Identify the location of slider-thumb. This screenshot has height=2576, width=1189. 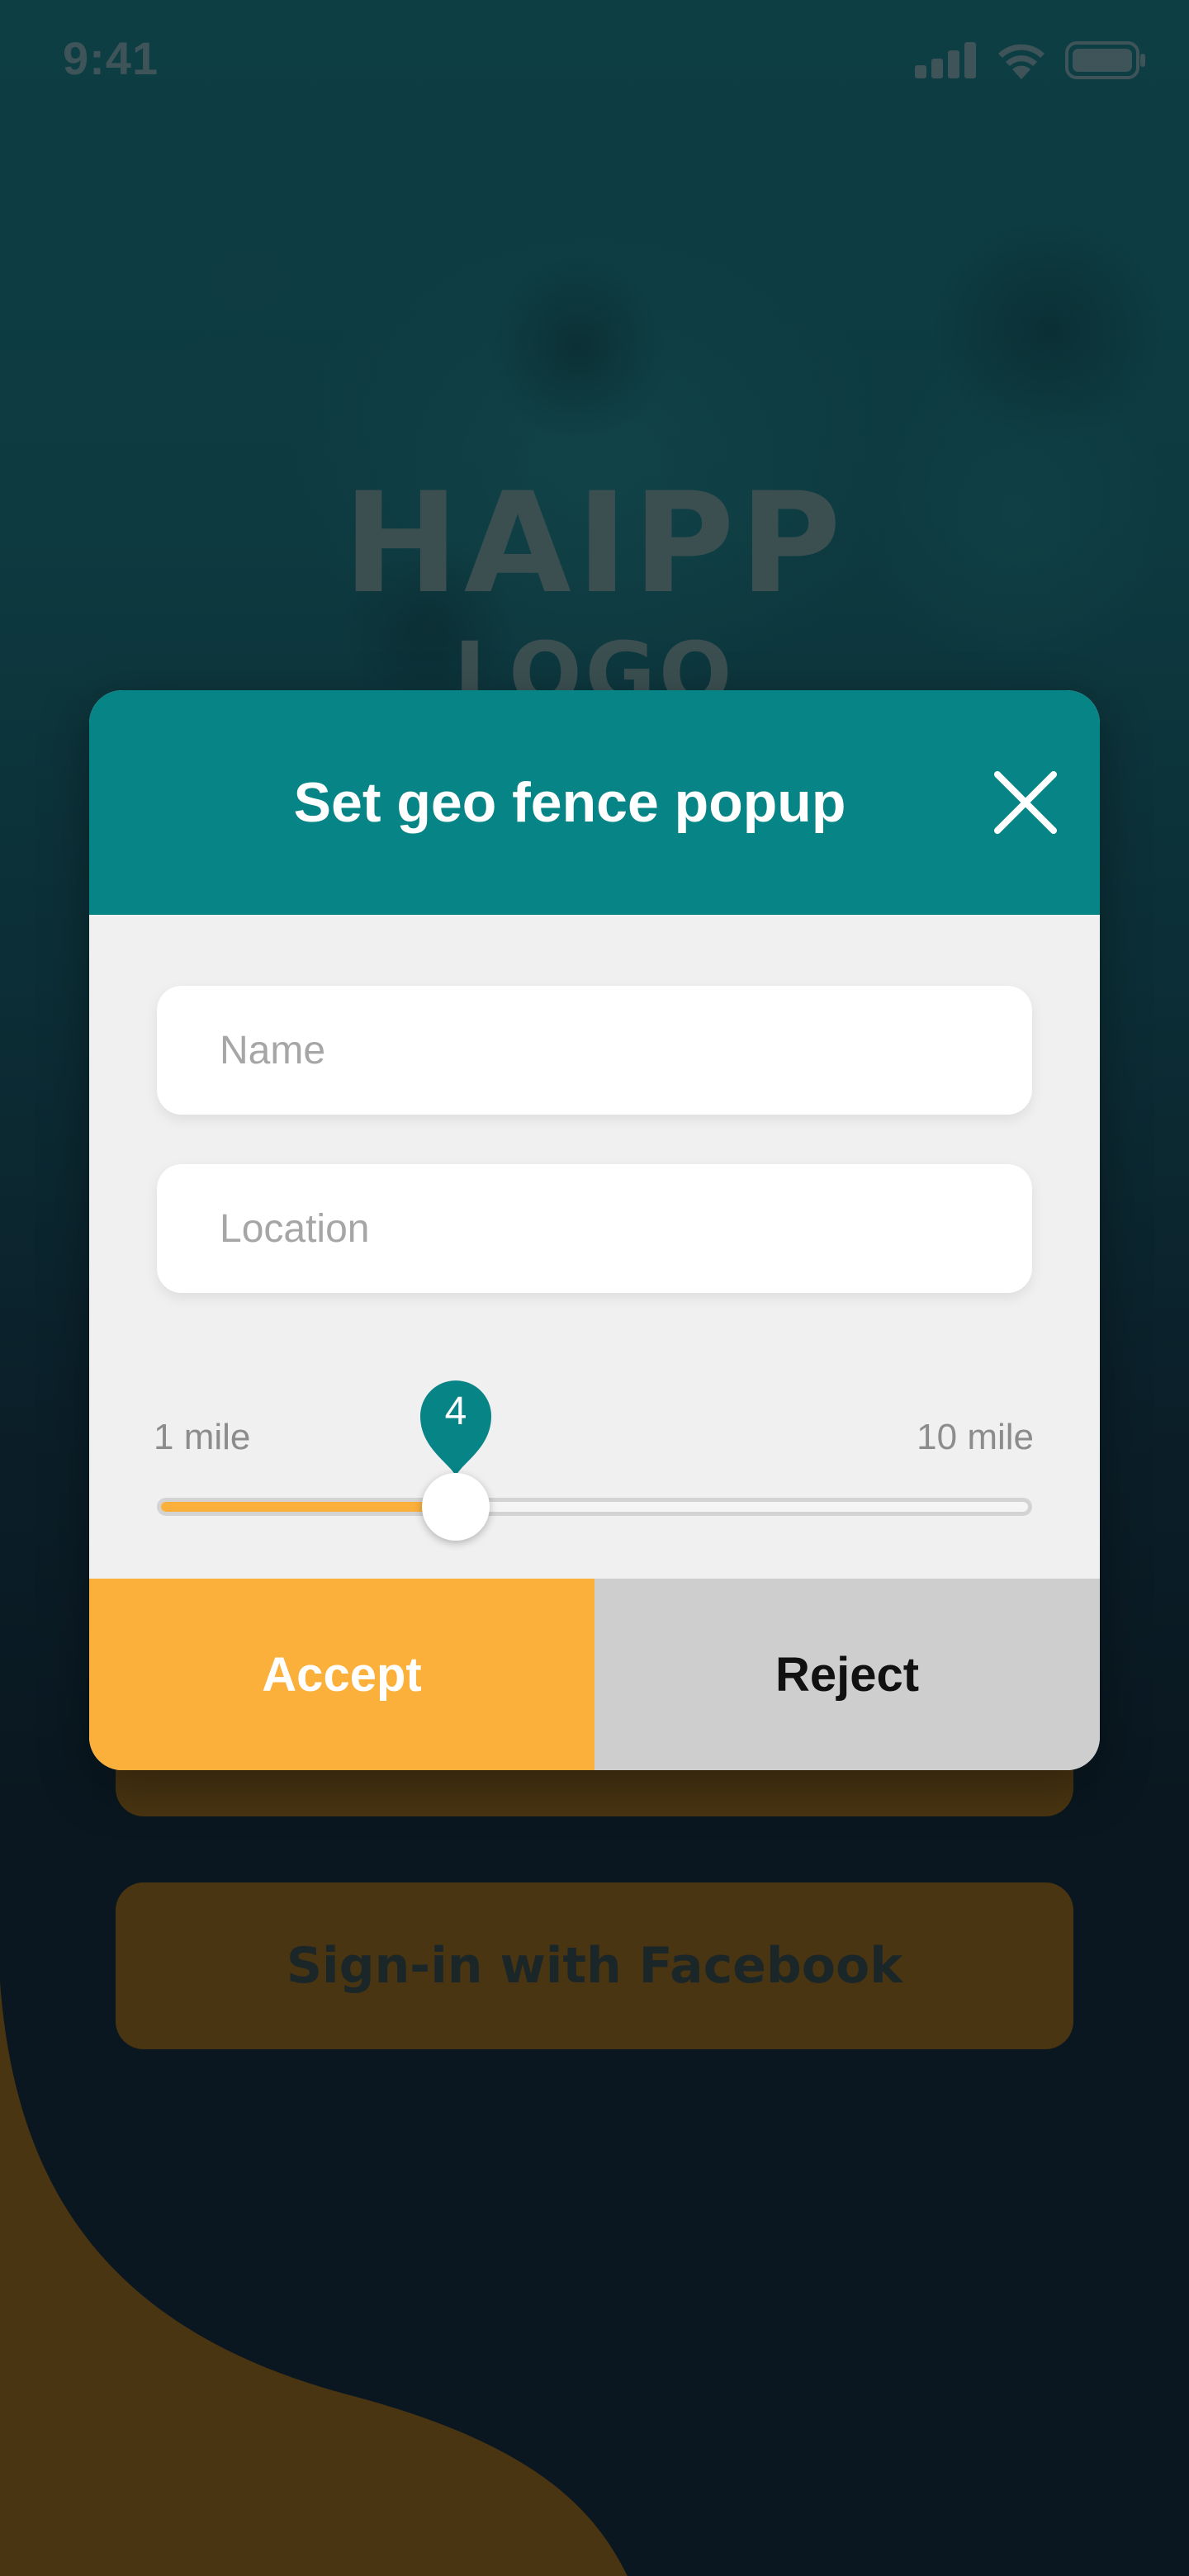
(456, 1507).